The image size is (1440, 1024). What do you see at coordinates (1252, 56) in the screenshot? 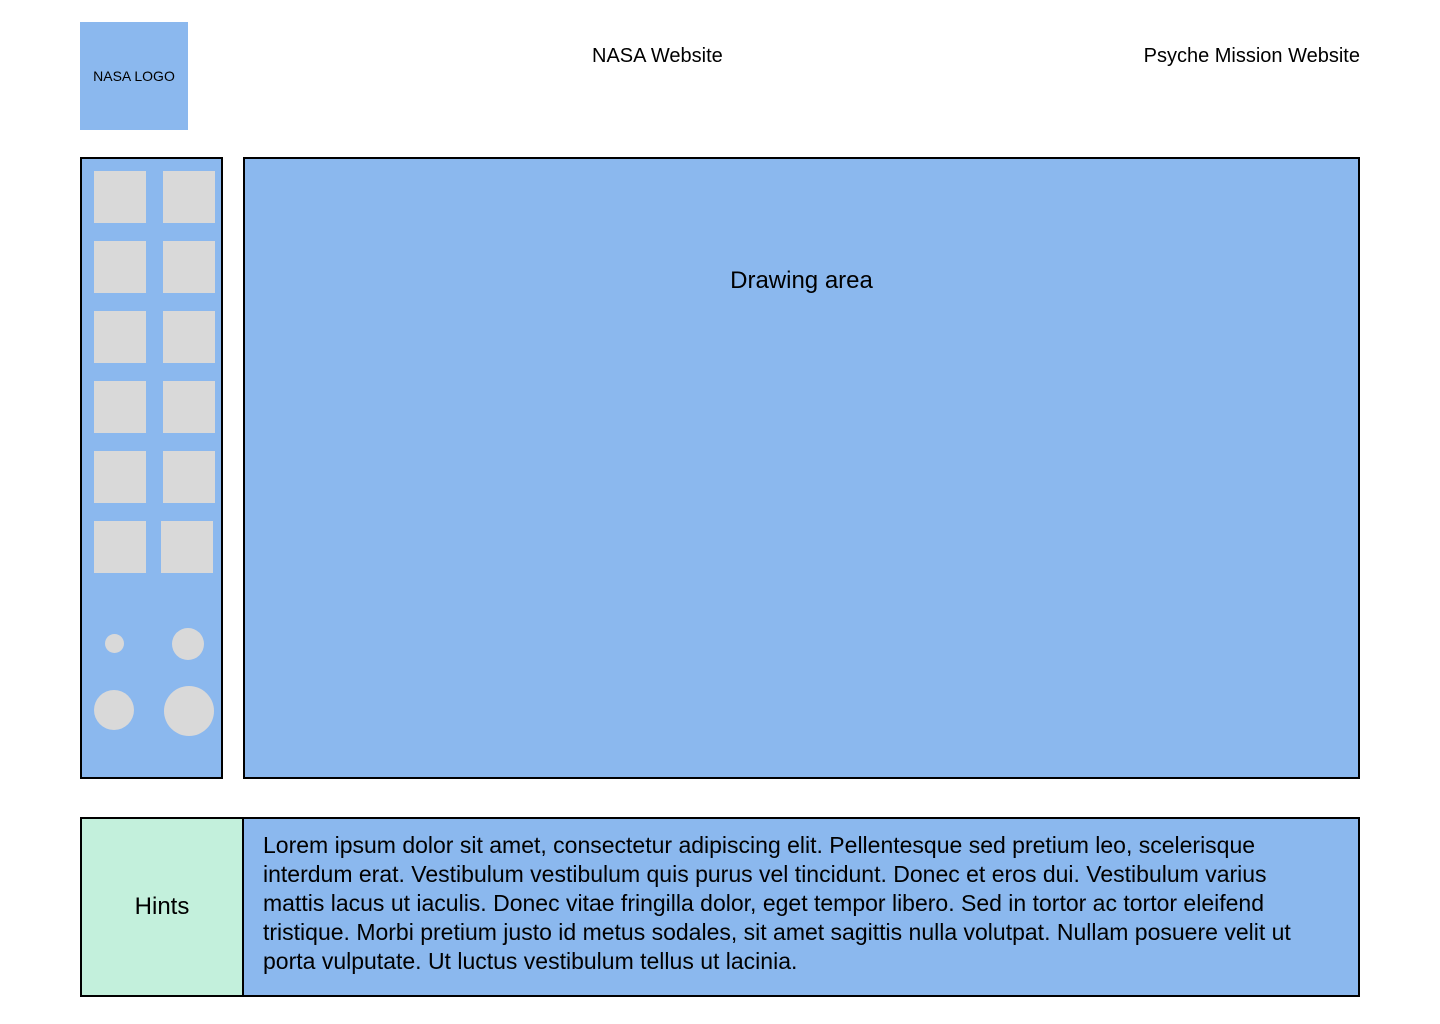
I see `psyche-mission-website-link: Psyche Mission Website` at bounding box center [1252, 56].